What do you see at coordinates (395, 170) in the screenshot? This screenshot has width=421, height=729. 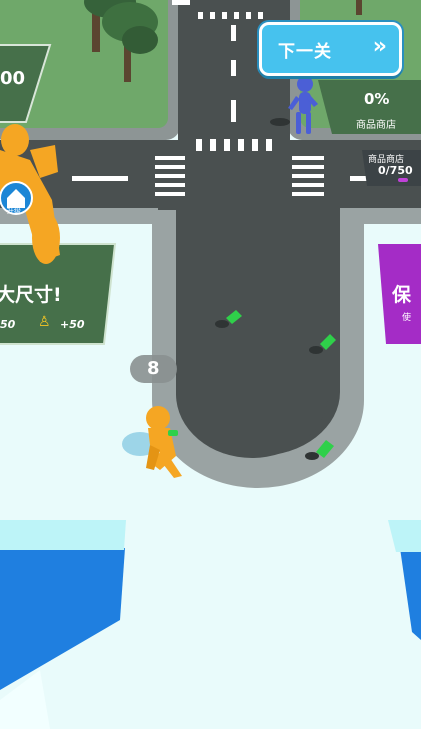 I see `shop-sign-progress: 0/750` at bounding box center [395, 170].